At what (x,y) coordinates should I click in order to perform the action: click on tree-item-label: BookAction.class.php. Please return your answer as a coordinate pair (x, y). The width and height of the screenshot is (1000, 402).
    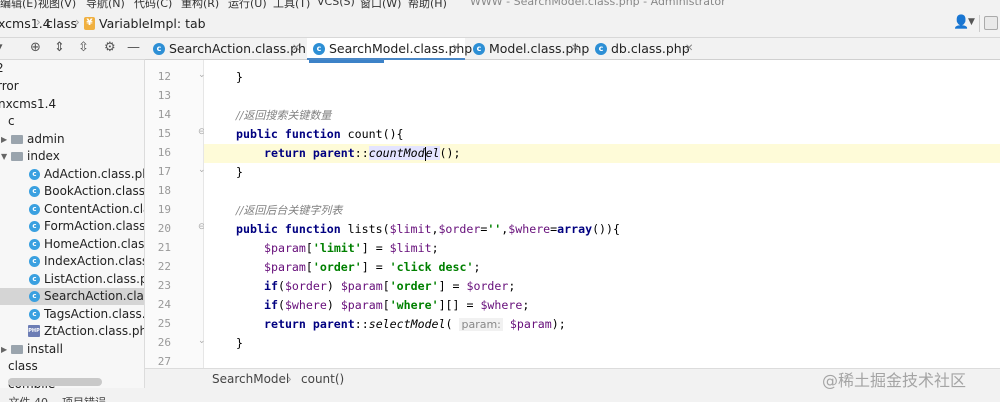
    Looking at the image, I should click on (94, 191).